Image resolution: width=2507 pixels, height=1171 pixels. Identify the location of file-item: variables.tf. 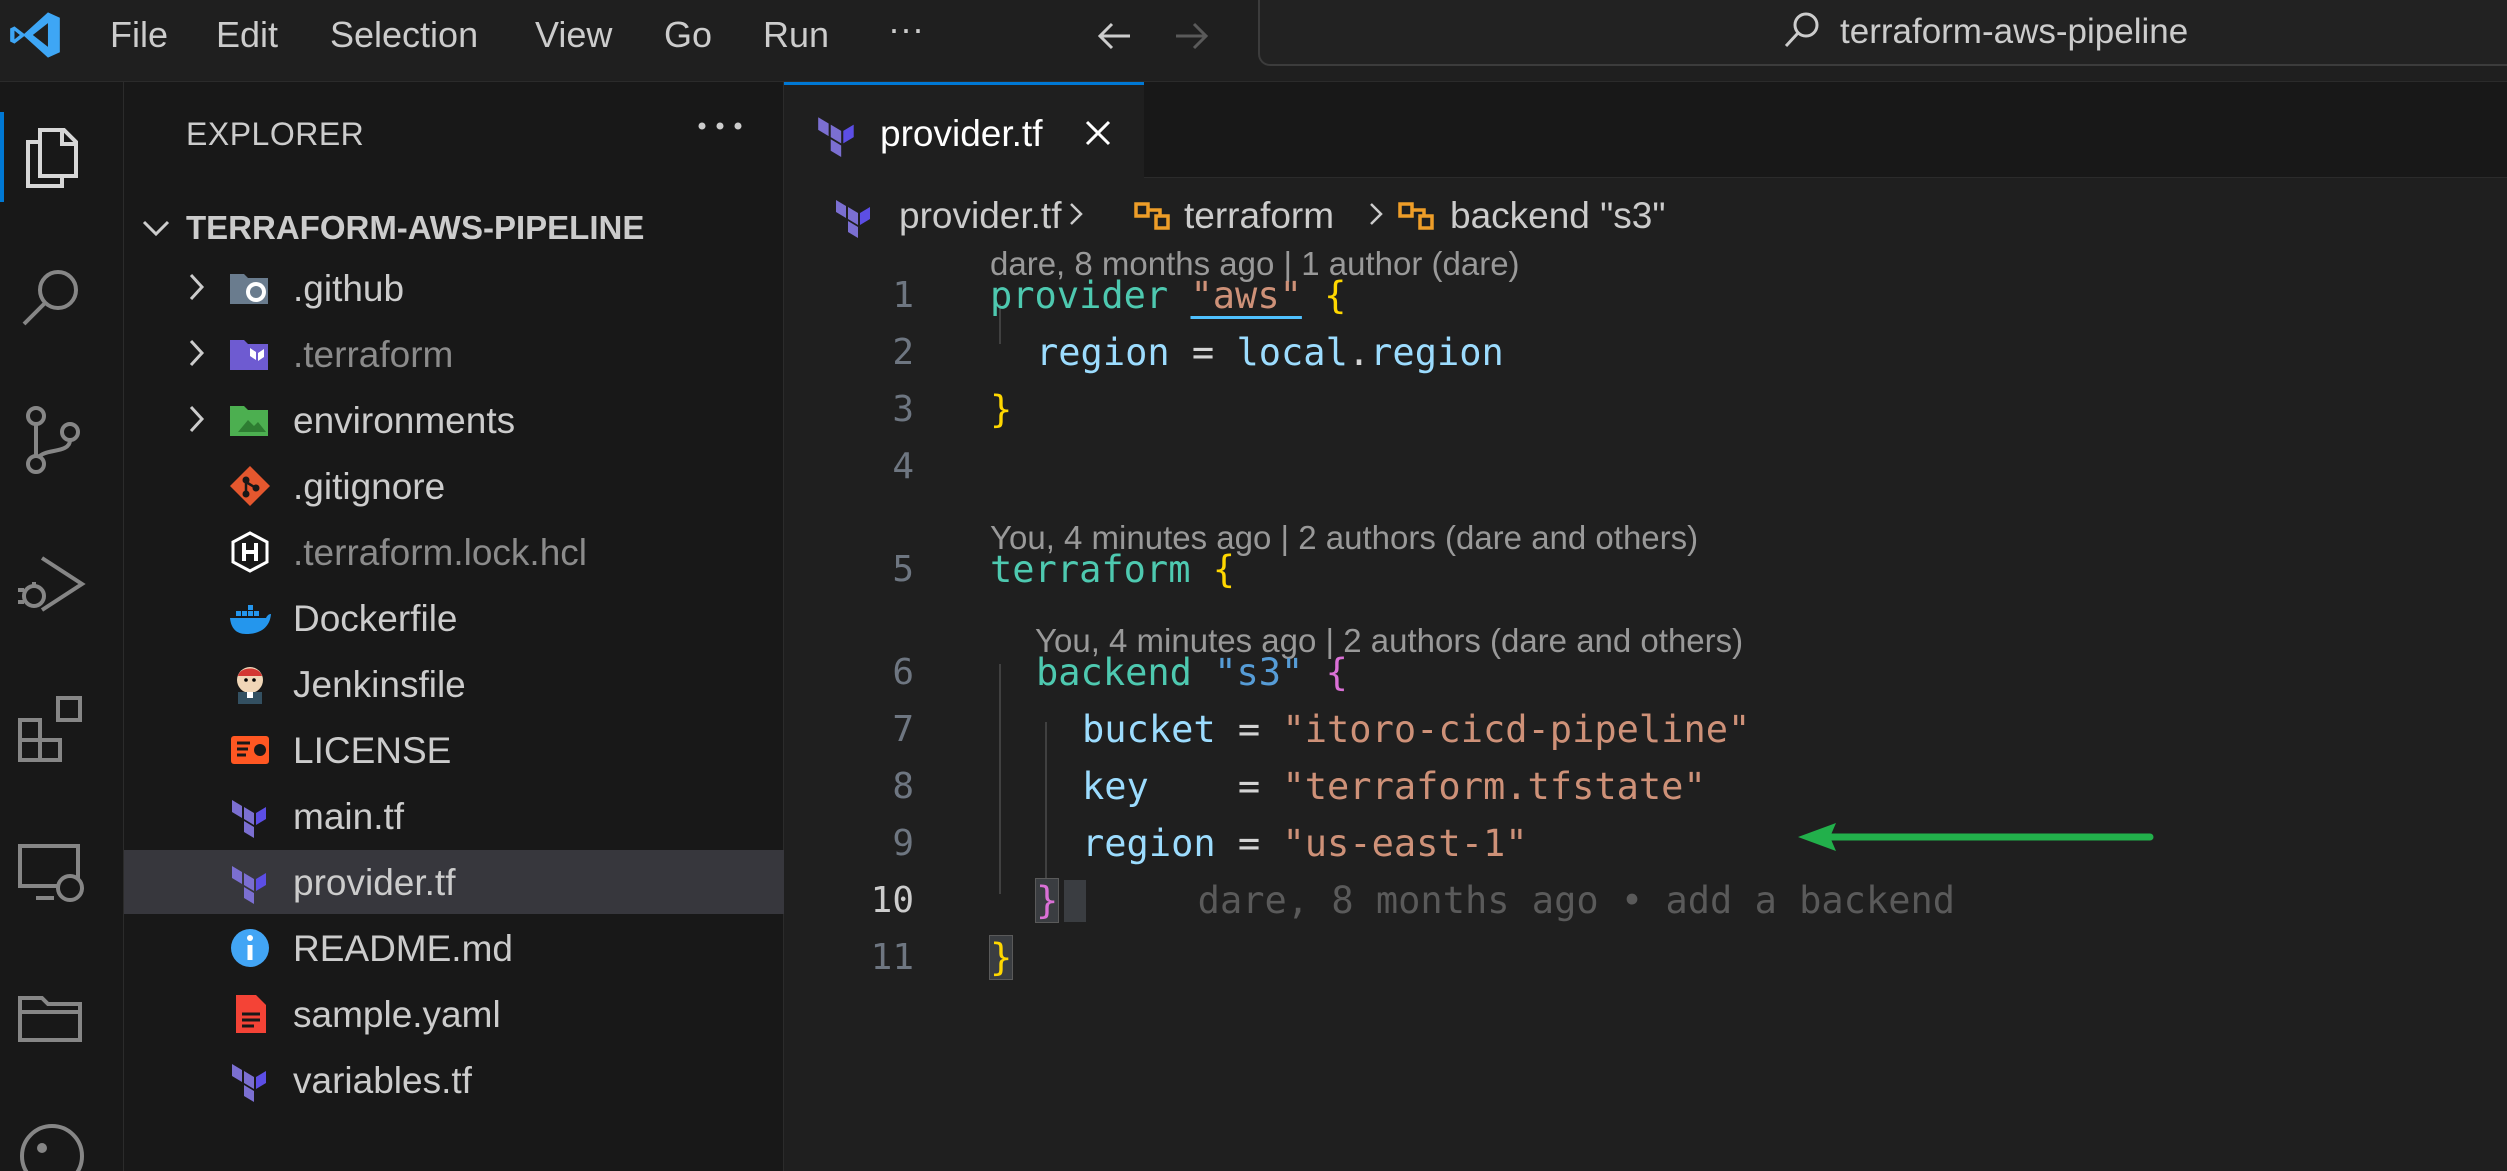
(454, 1080).